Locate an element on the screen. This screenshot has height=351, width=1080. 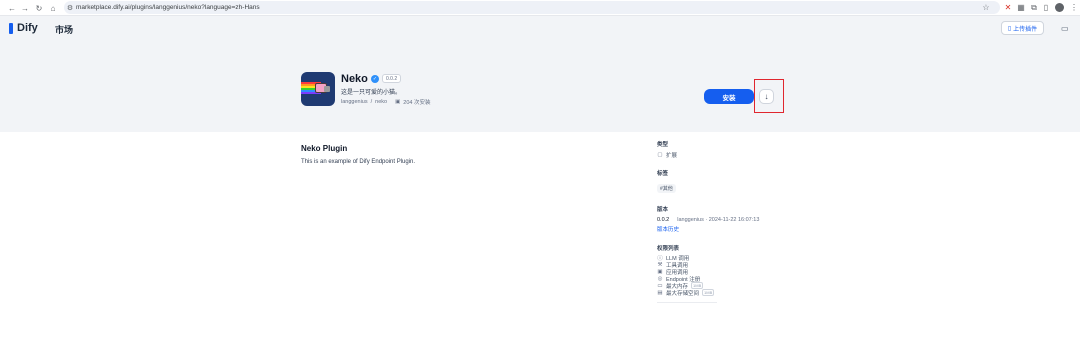
plugin-author: langgenius is located at coordinates (354, 102).